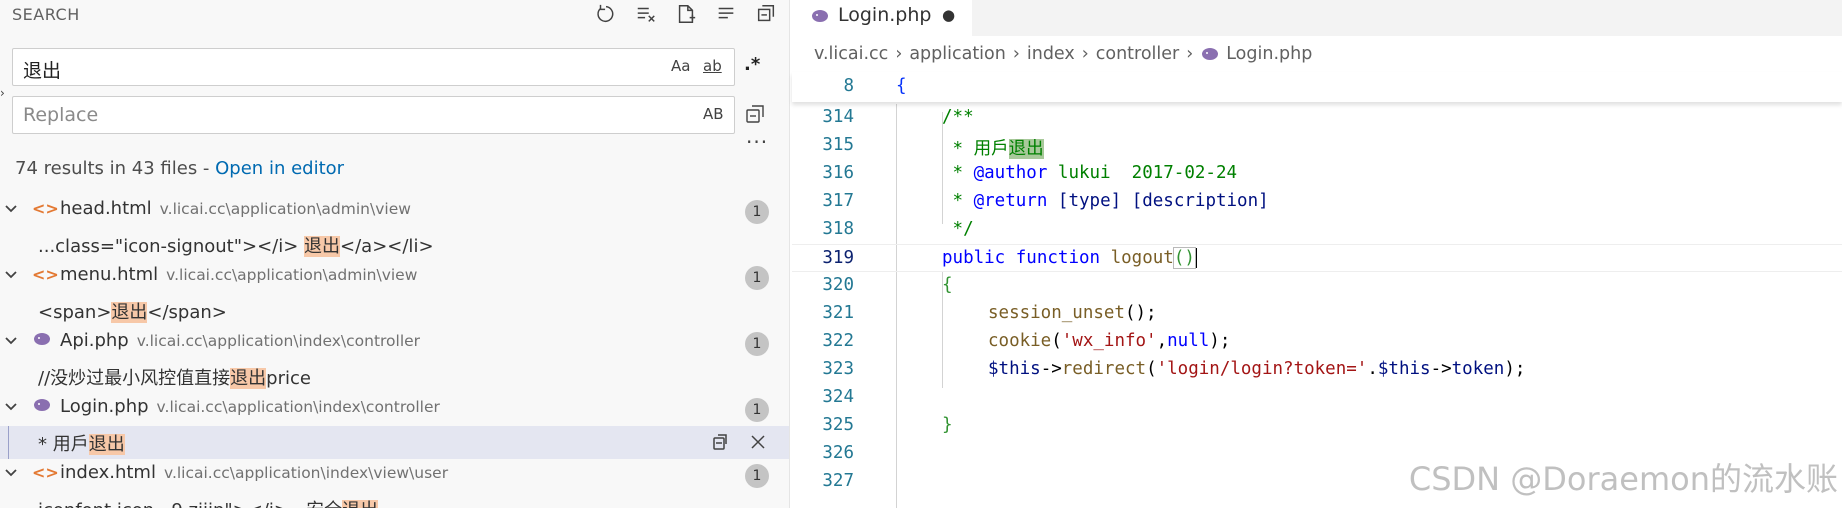 The height and width of the screenshot is (508, 1842). What do you see at coordinates (61, 115) in the screenshot?
I see `replace-placeholder: Replace` at bounding box center [61, 115].